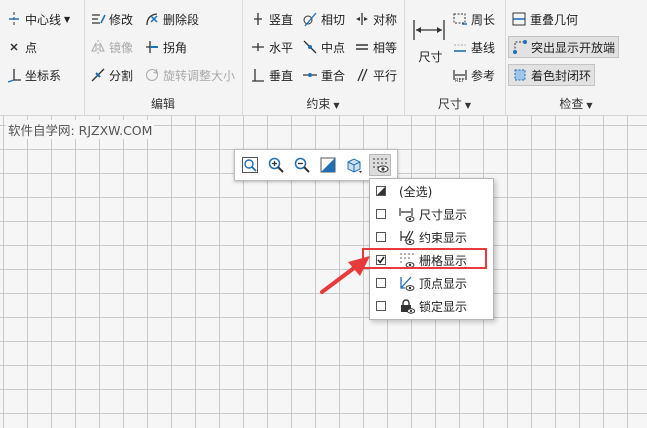  Describe the element at coordinates (333, 47) in the screenshot. I see `midpoint-constraint-label: 中点` at that location.